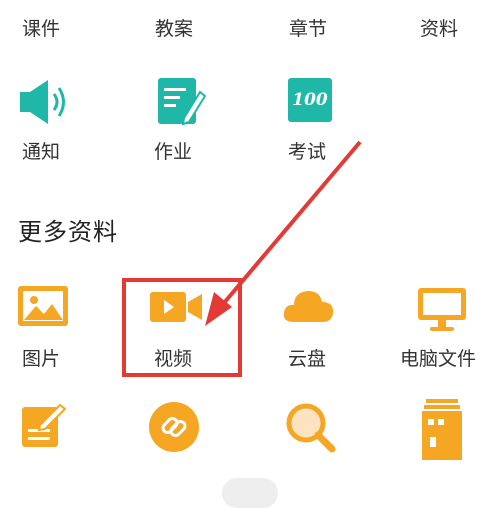 The width and height of the screenshot is (494, 508). Describe the element at coordinates (174, 427) in the screenshot. I see `link-icon` at that location.